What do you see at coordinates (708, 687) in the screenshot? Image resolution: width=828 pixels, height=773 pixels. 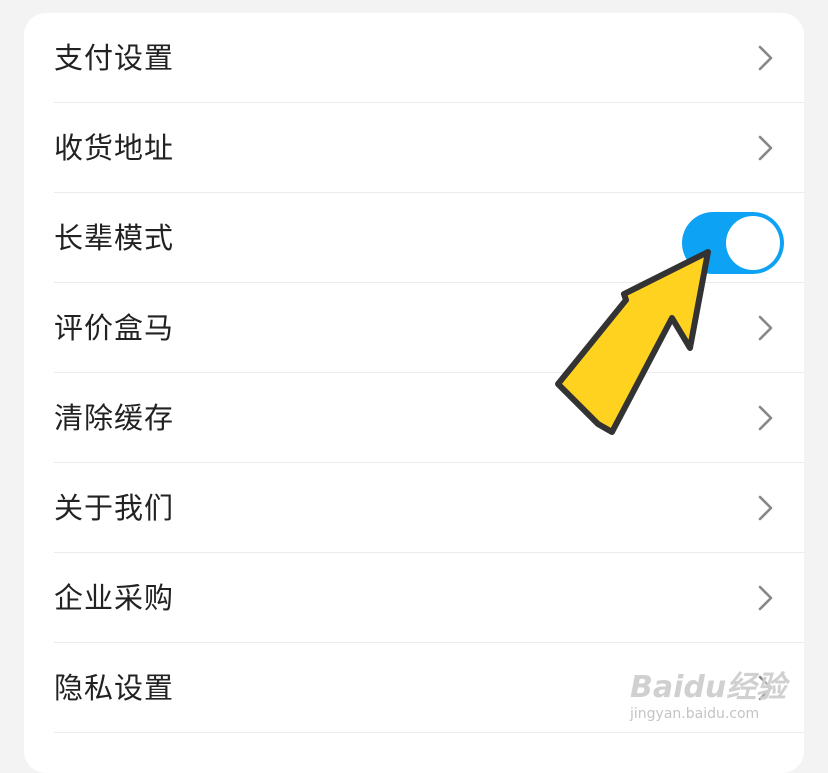 I see `watermark-brand: Baidu经验` at bounding box center [708, 687].